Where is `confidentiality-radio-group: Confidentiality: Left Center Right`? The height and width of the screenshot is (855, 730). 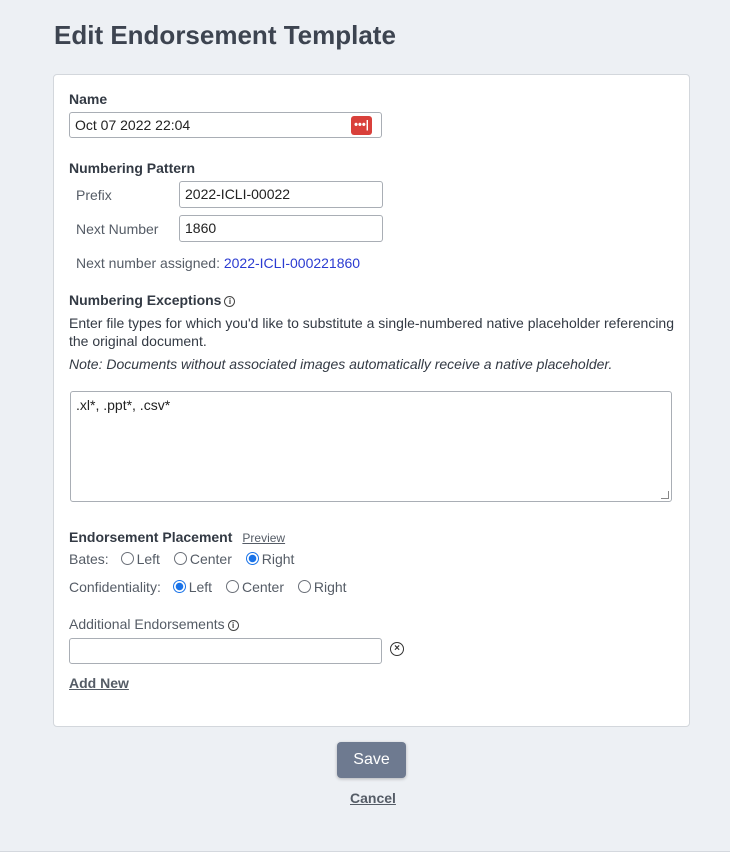 confidentiality-radio-group: Confidentiality: Left Center Right is located at coordinates (213, 587).